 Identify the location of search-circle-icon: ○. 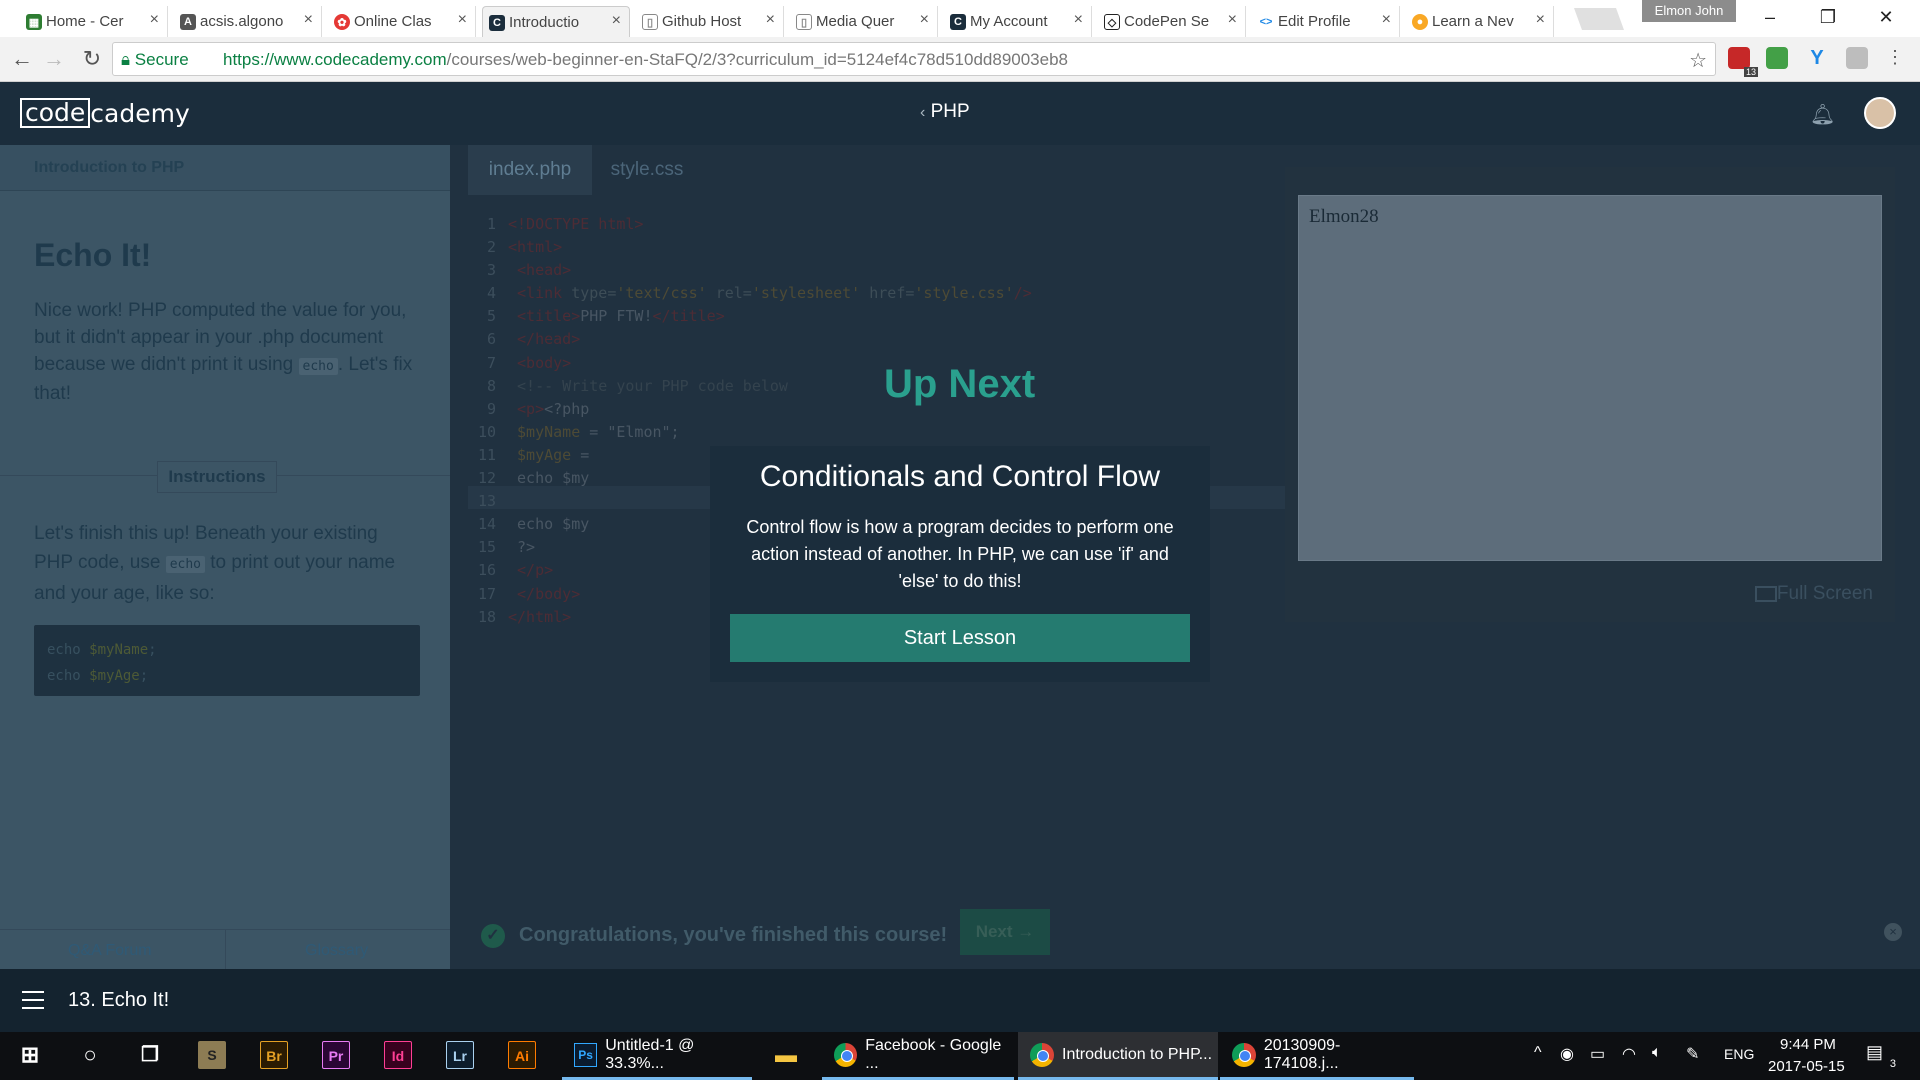
(90, 1055).